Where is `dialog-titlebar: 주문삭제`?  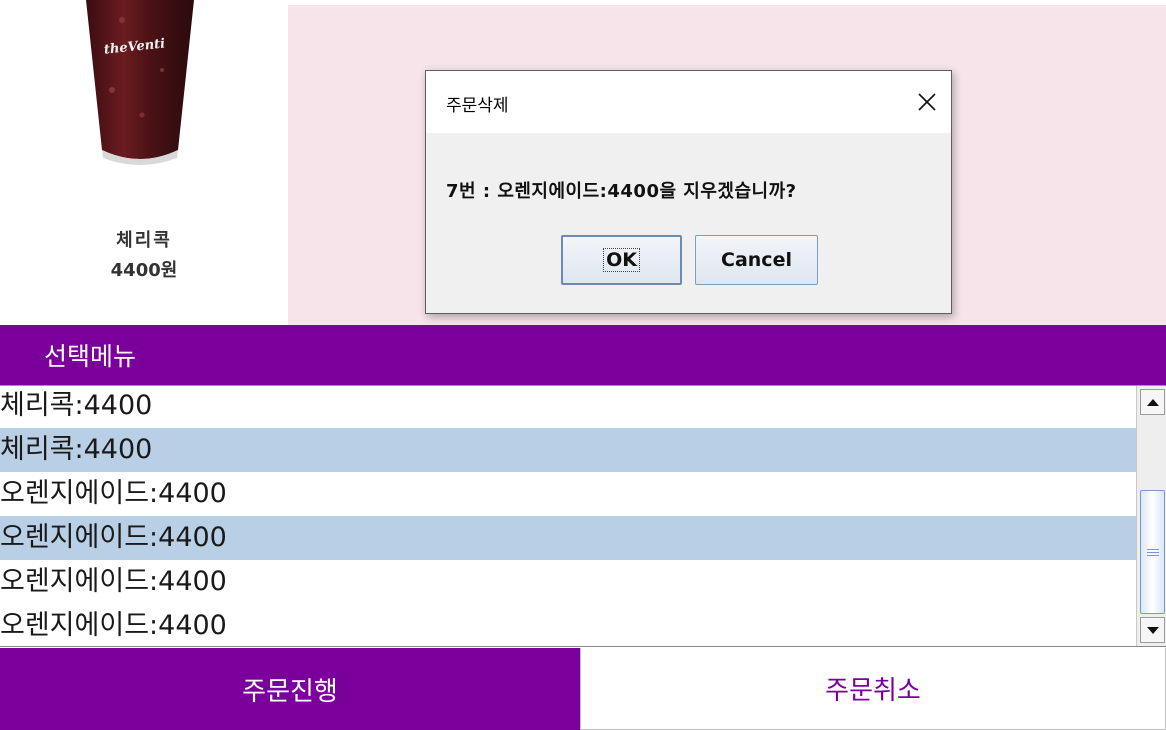 dialog-titlebar: 주문삭제 is located at coordinates (688, 102).